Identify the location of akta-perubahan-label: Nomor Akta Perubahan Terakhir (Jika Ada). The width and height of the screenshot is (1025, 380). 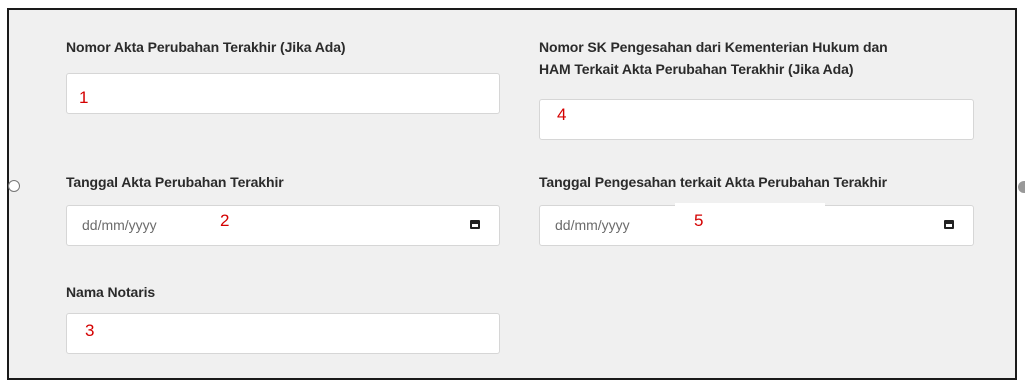
(206, 47).